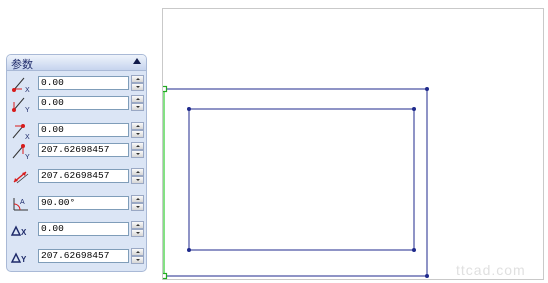 The height and width of the screenshot is (283, 548). Describe the element at coordinates (137, 107) in the screenshot. I see `start-y-decrement-button` at that location.